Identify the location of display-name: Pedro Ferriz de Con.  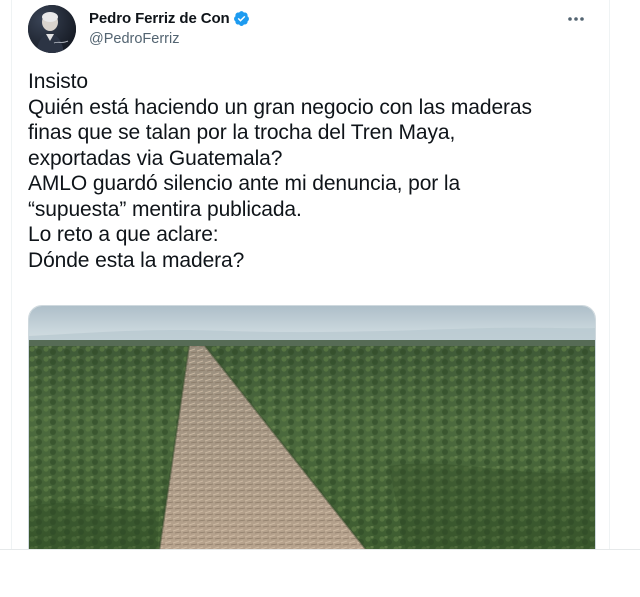
(159, 18).